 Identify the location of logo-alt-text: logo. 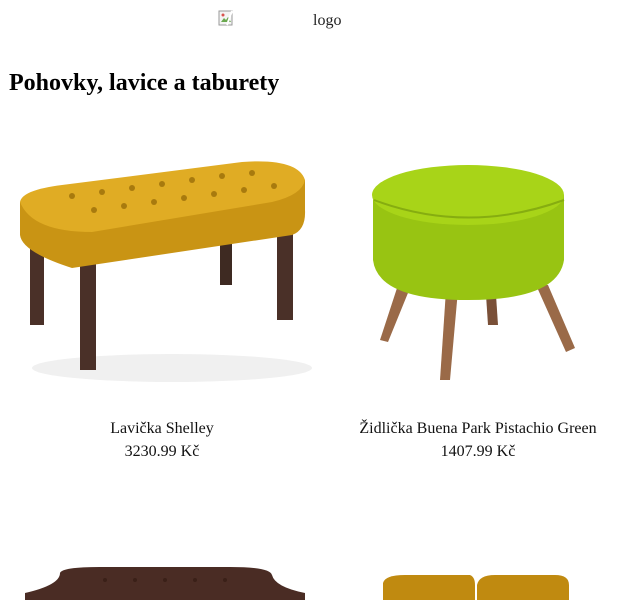
(327, 20).